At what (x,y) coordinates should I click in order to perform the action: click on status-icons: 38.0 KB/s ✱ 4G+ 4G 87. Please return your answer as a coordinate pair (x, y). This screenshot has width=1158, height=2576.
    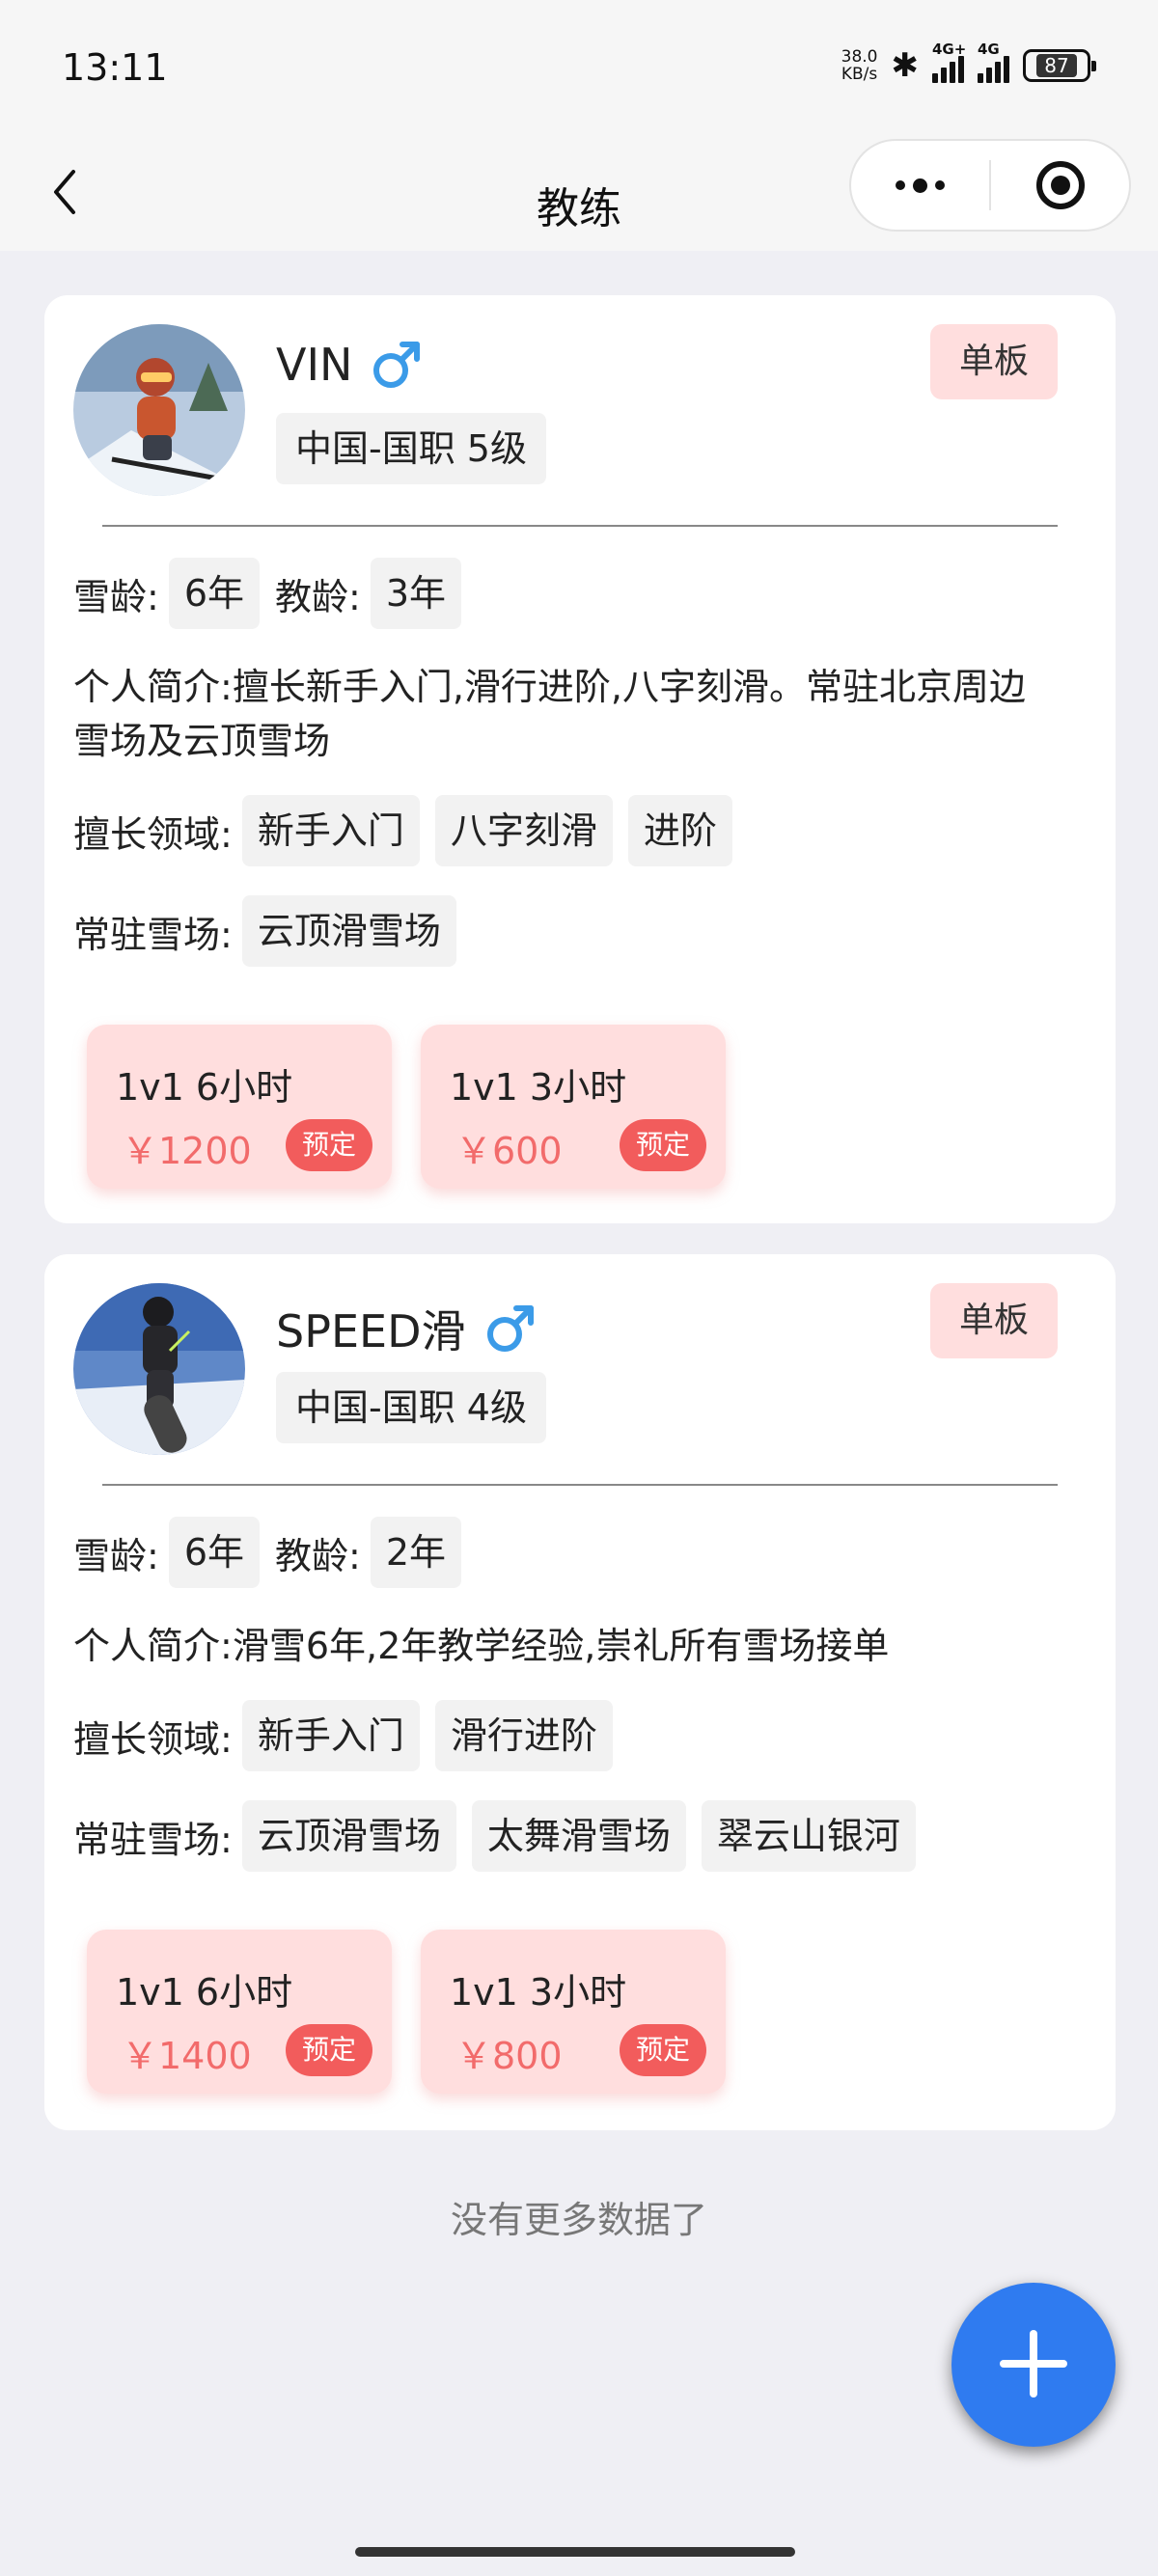
    Looking at the image, I should click on (968, 63).